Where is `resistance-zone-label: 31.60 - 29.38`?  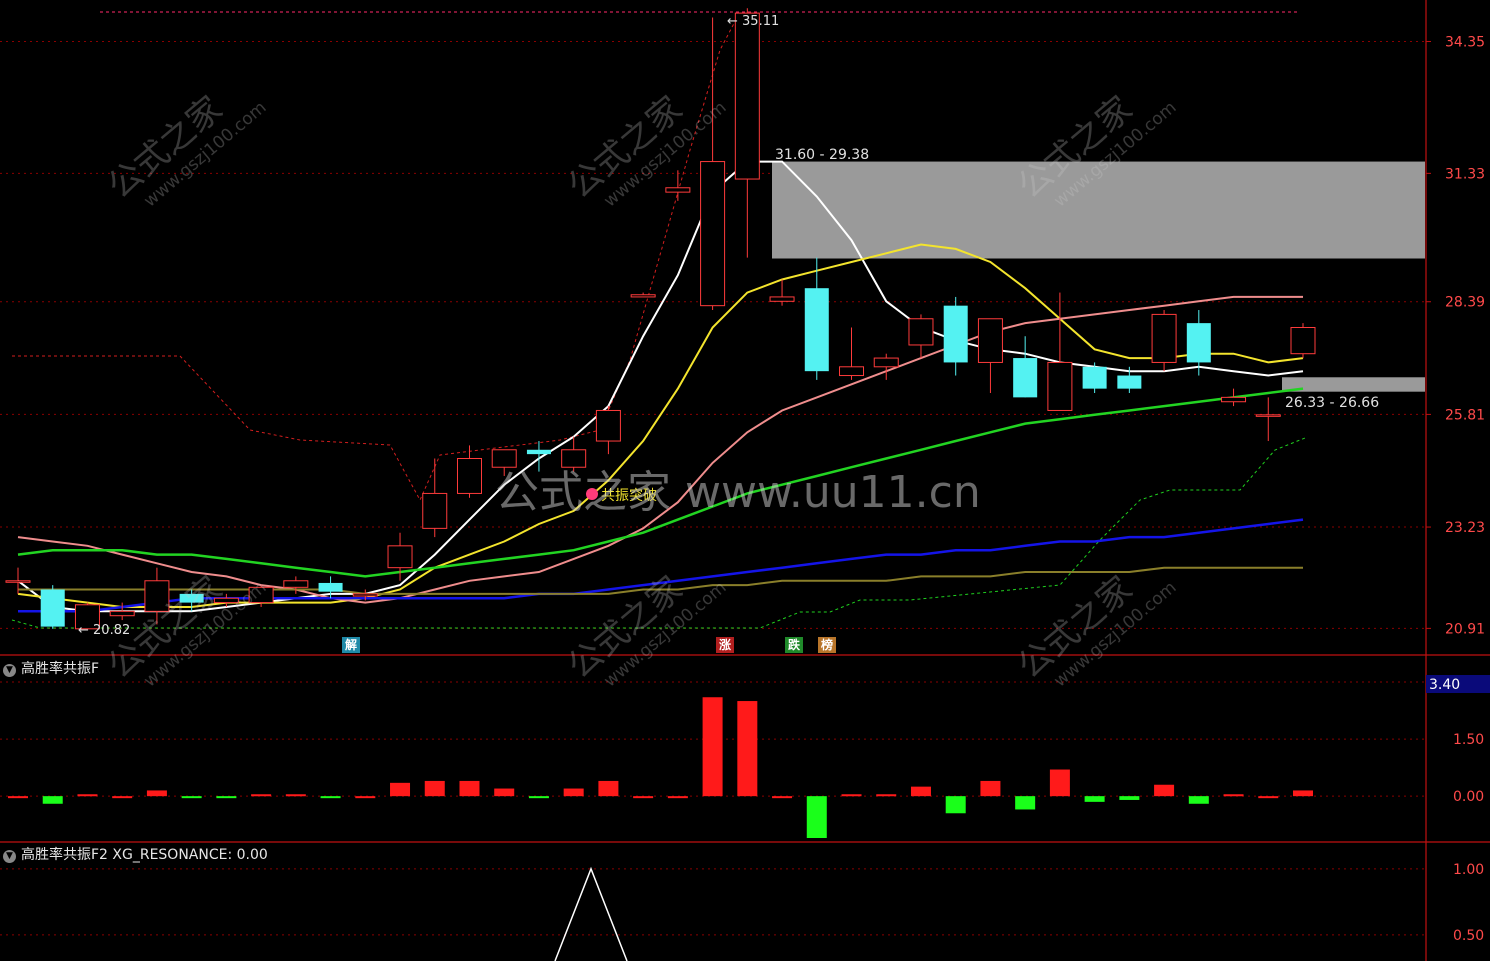 resistance-zone-label: 31.60 - 29.38 is located at coordinates (822, 155).